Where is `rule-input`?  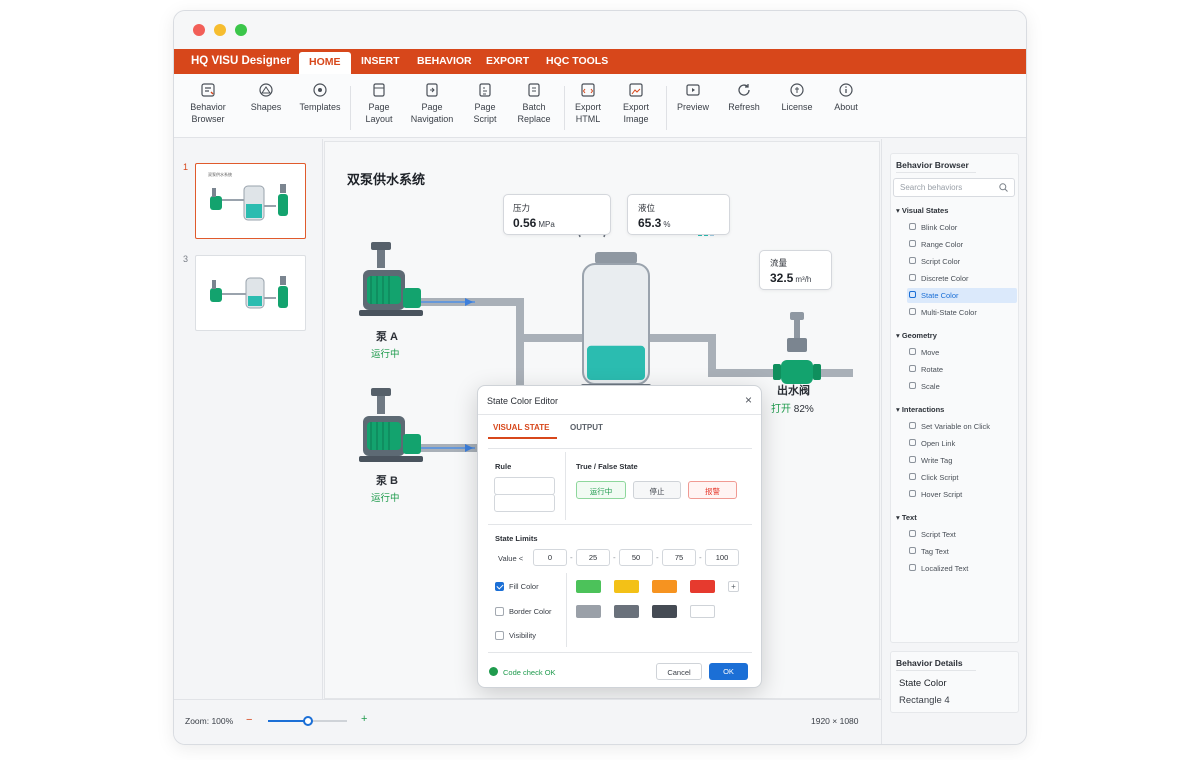 rule-input is located at coordinates (524, 486).